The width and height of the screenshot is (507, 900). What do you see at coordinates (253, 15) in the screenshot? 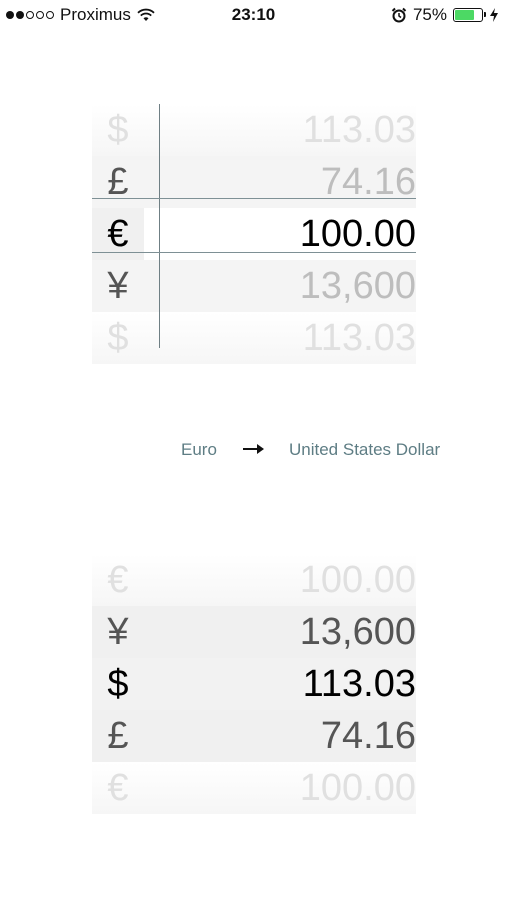
I see `status-bar: Proximus 23:10 75%` at bounding box center [253, 15].